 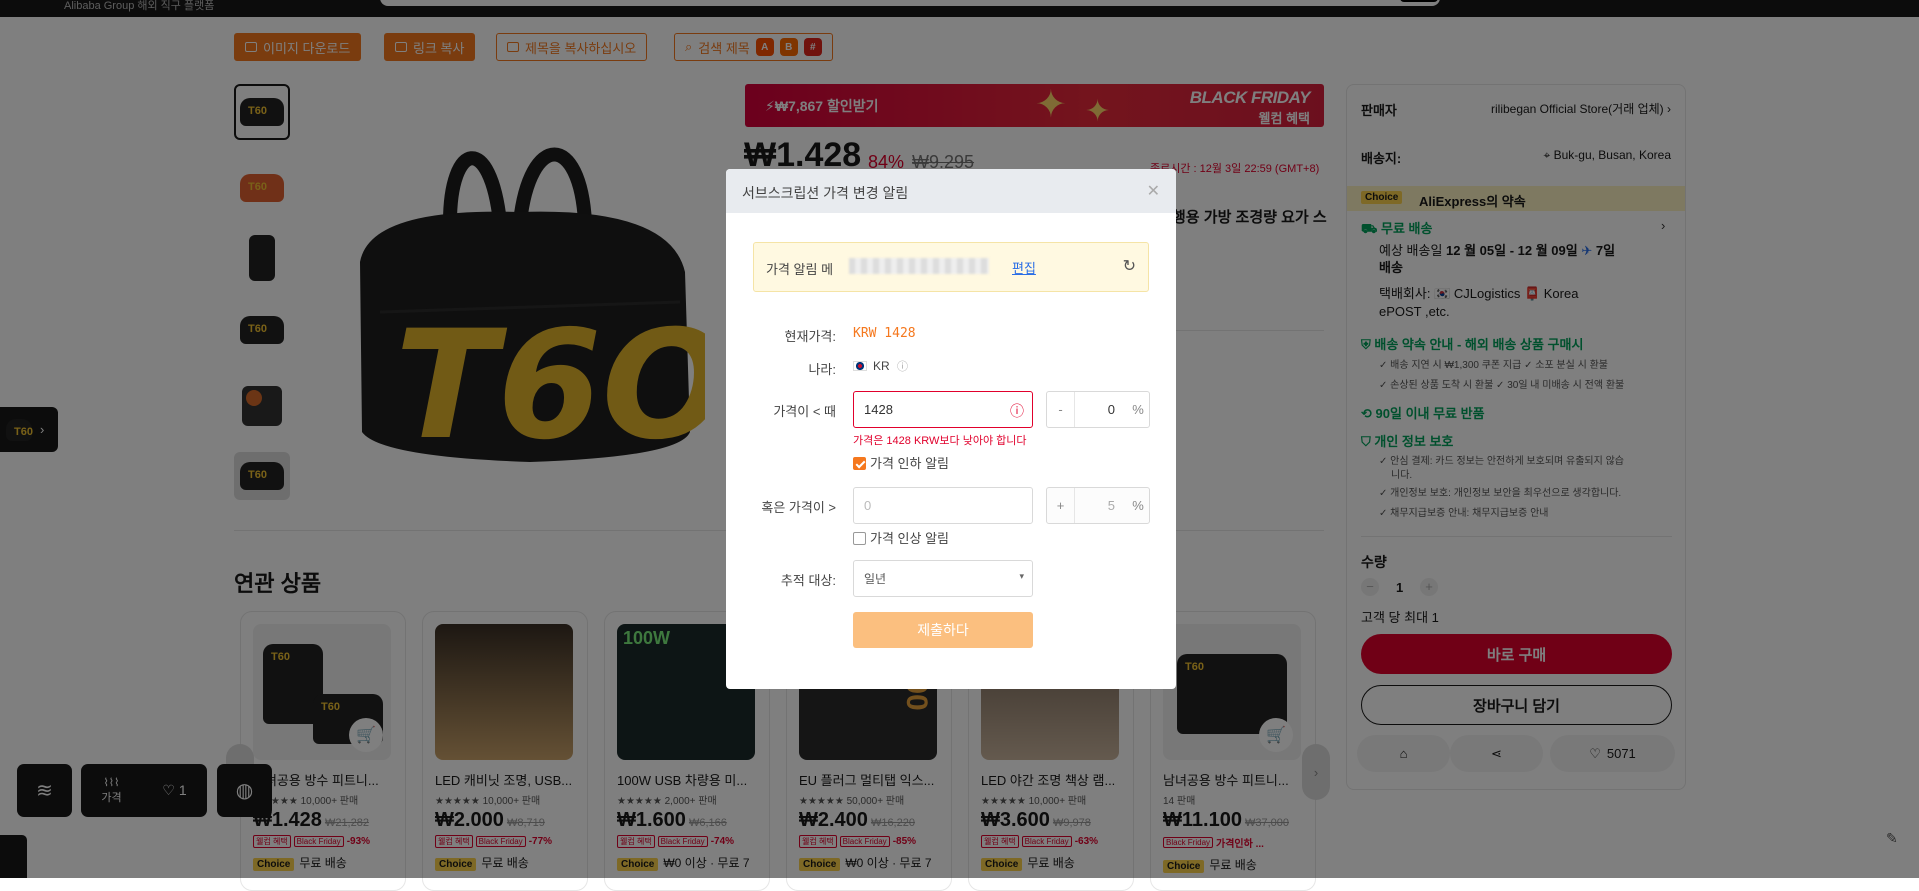 I want to click on submit-button: 제출하다, so click(x=943, y=630).